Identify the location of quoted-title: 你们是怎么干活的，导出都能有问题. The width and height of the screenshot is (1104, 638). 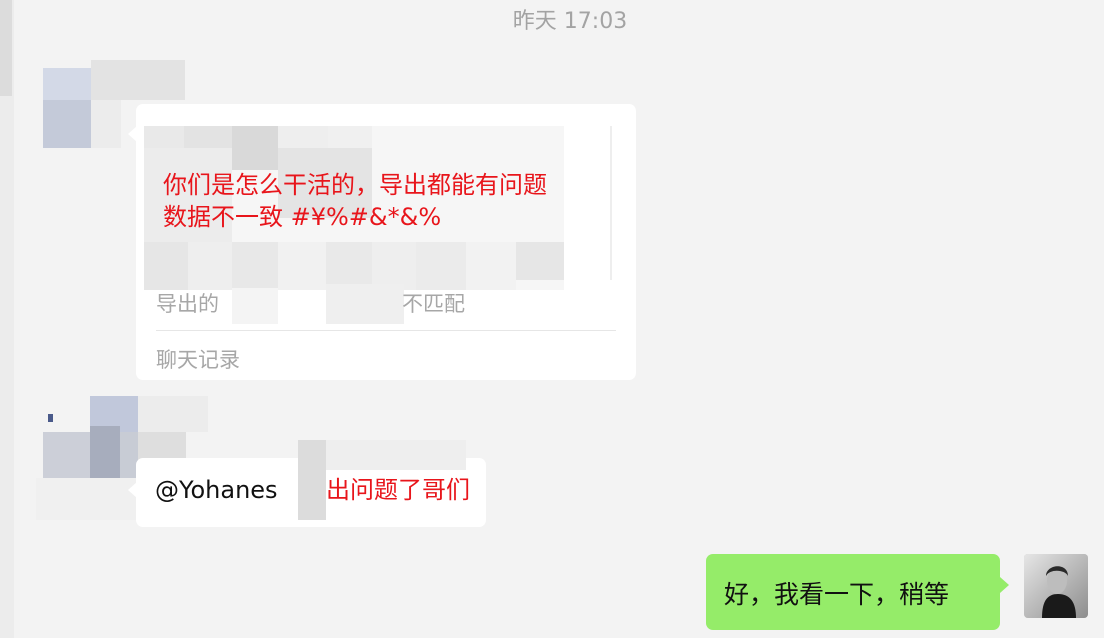
(355, 185).